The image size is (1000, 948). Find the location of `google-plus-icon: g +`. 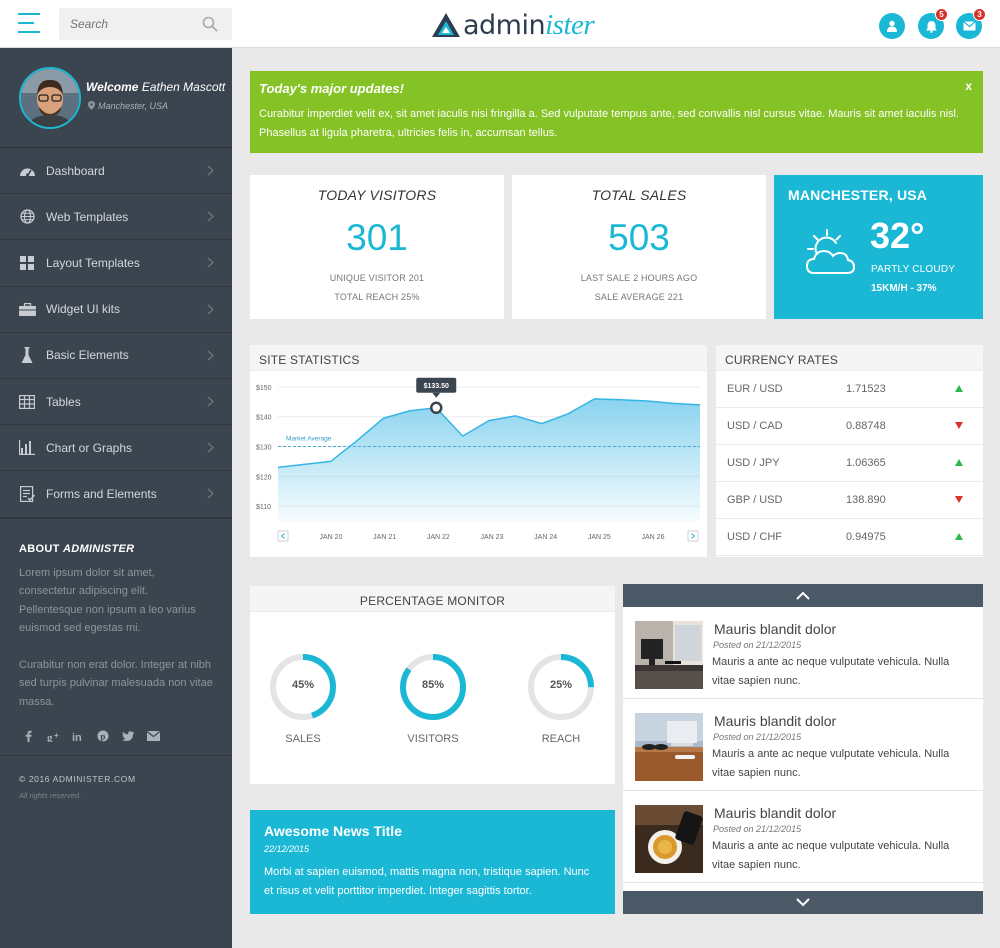

google-plus-icon: g + is located at coordinates (53, 736).